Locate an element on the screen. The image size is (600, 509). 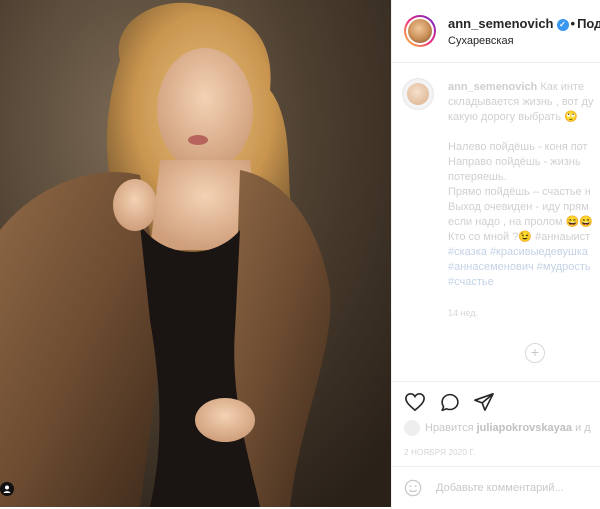
follow-button: Подпис is located at coordinates (588, 23).